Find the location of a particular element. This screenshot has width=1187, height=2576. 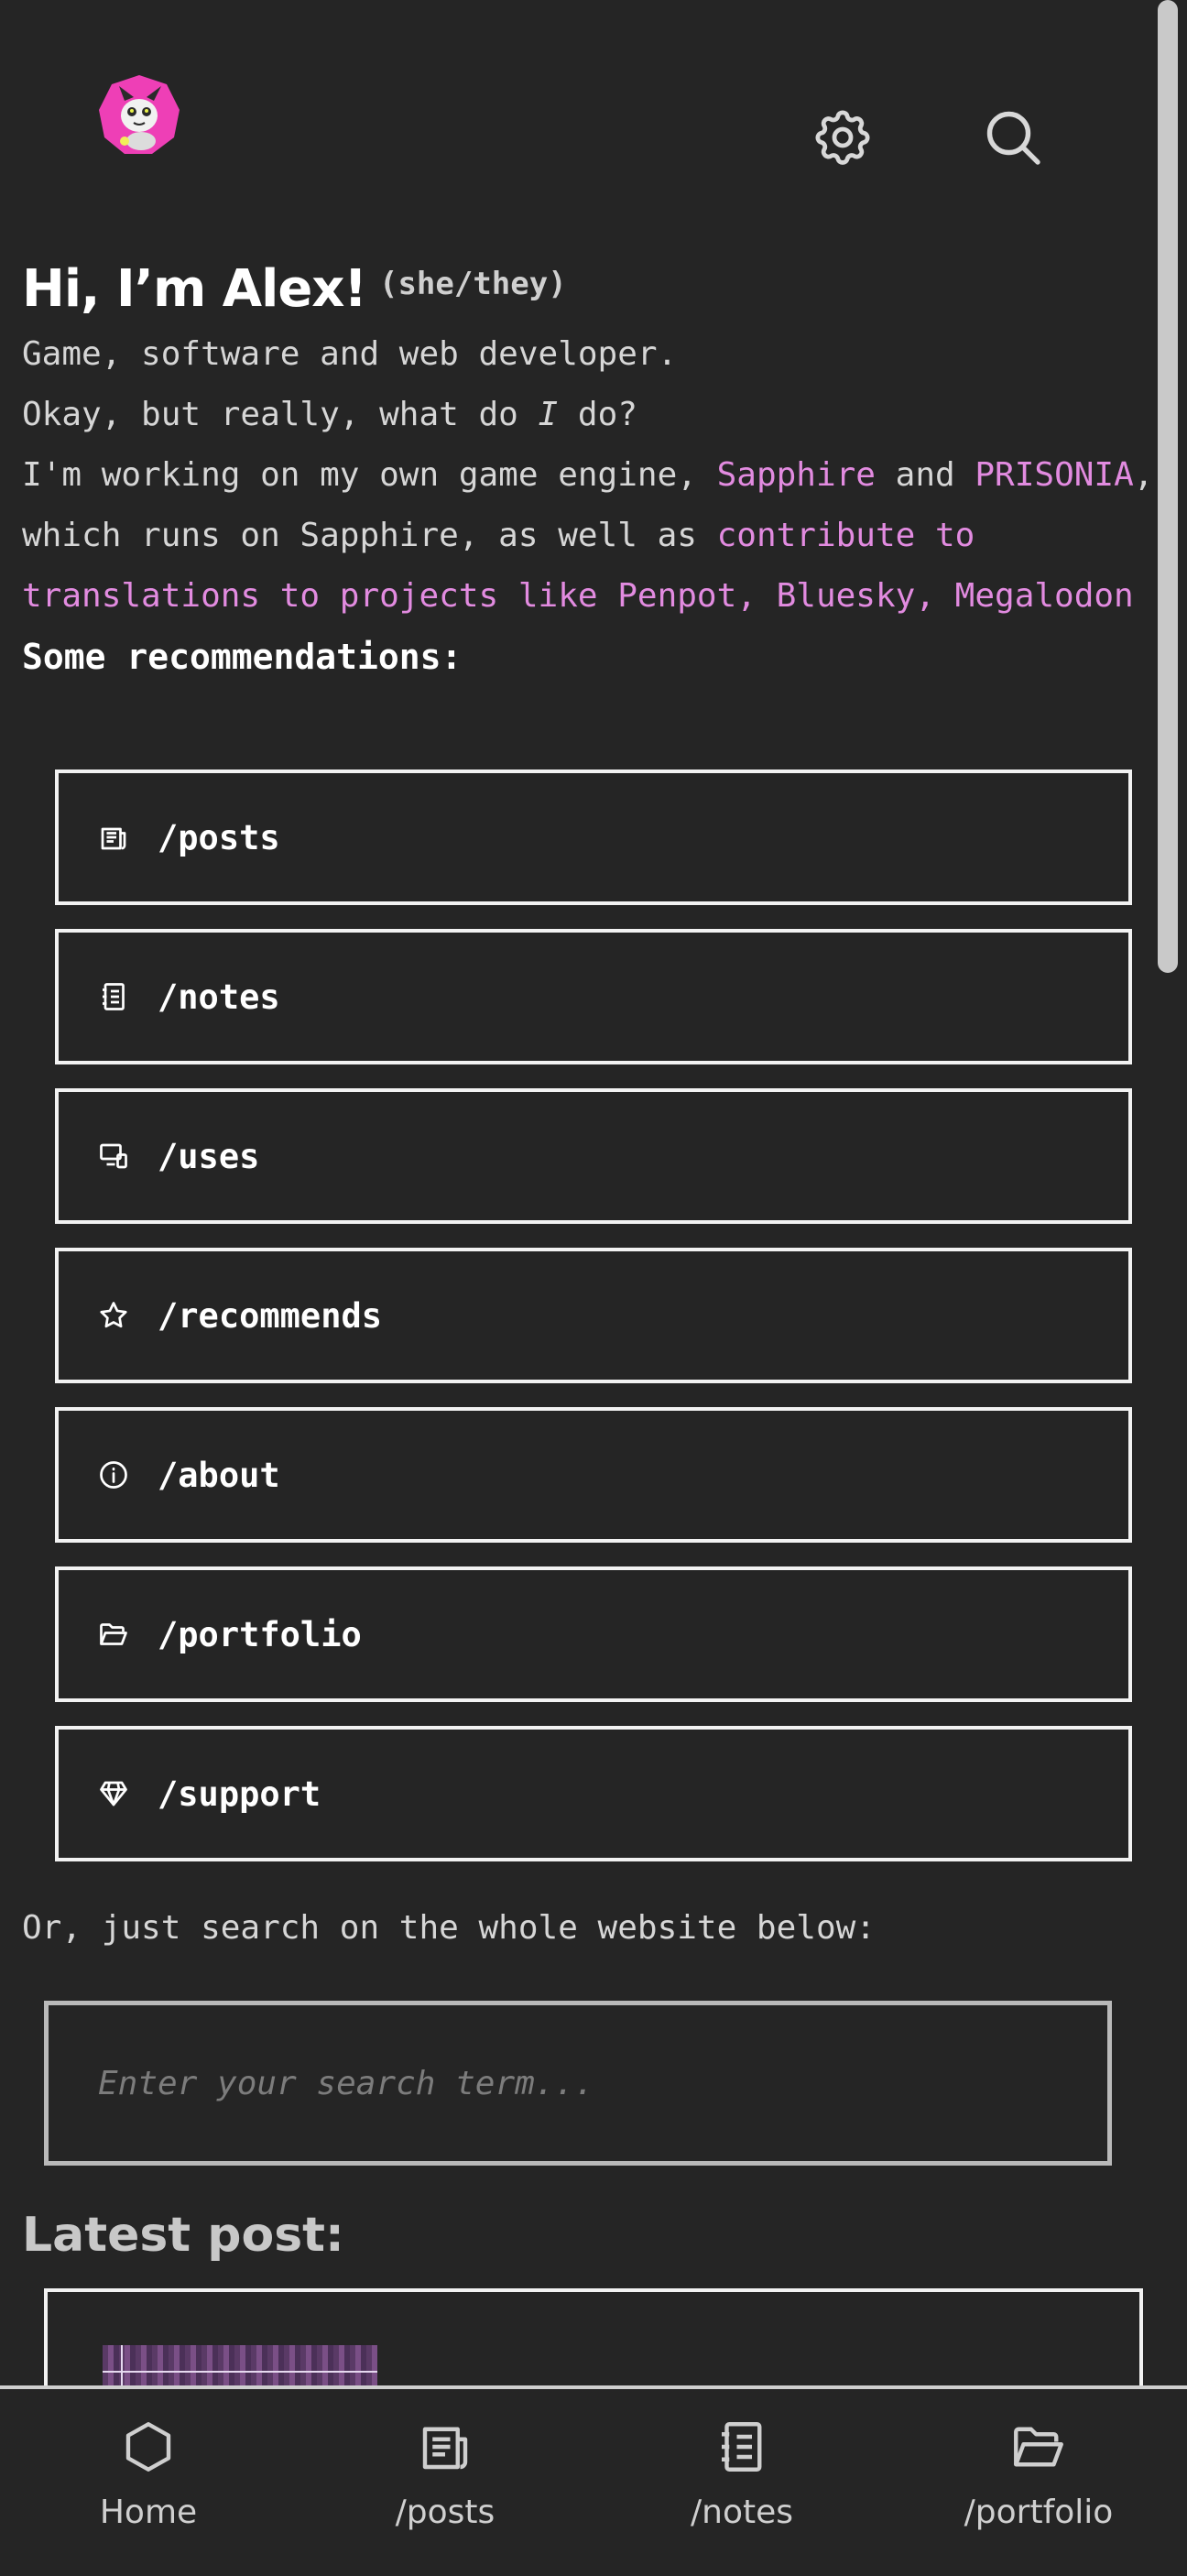

hexagon-icon is located at coordinates (148, 2447).